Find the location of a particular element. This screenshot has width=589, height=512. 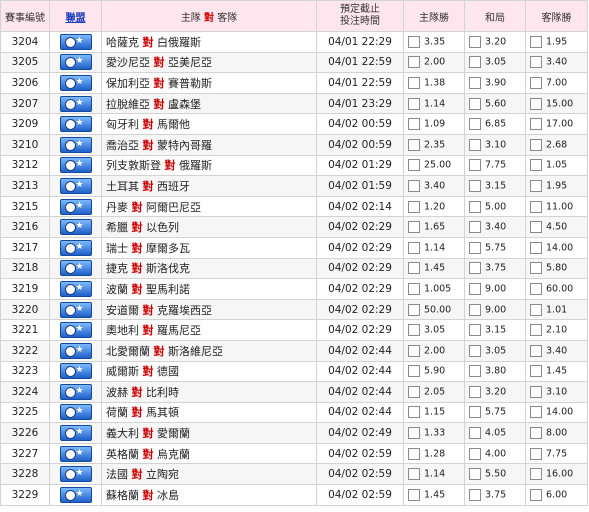

header-deadline-line2: 投注時間 is located at coordinates (360, 21).